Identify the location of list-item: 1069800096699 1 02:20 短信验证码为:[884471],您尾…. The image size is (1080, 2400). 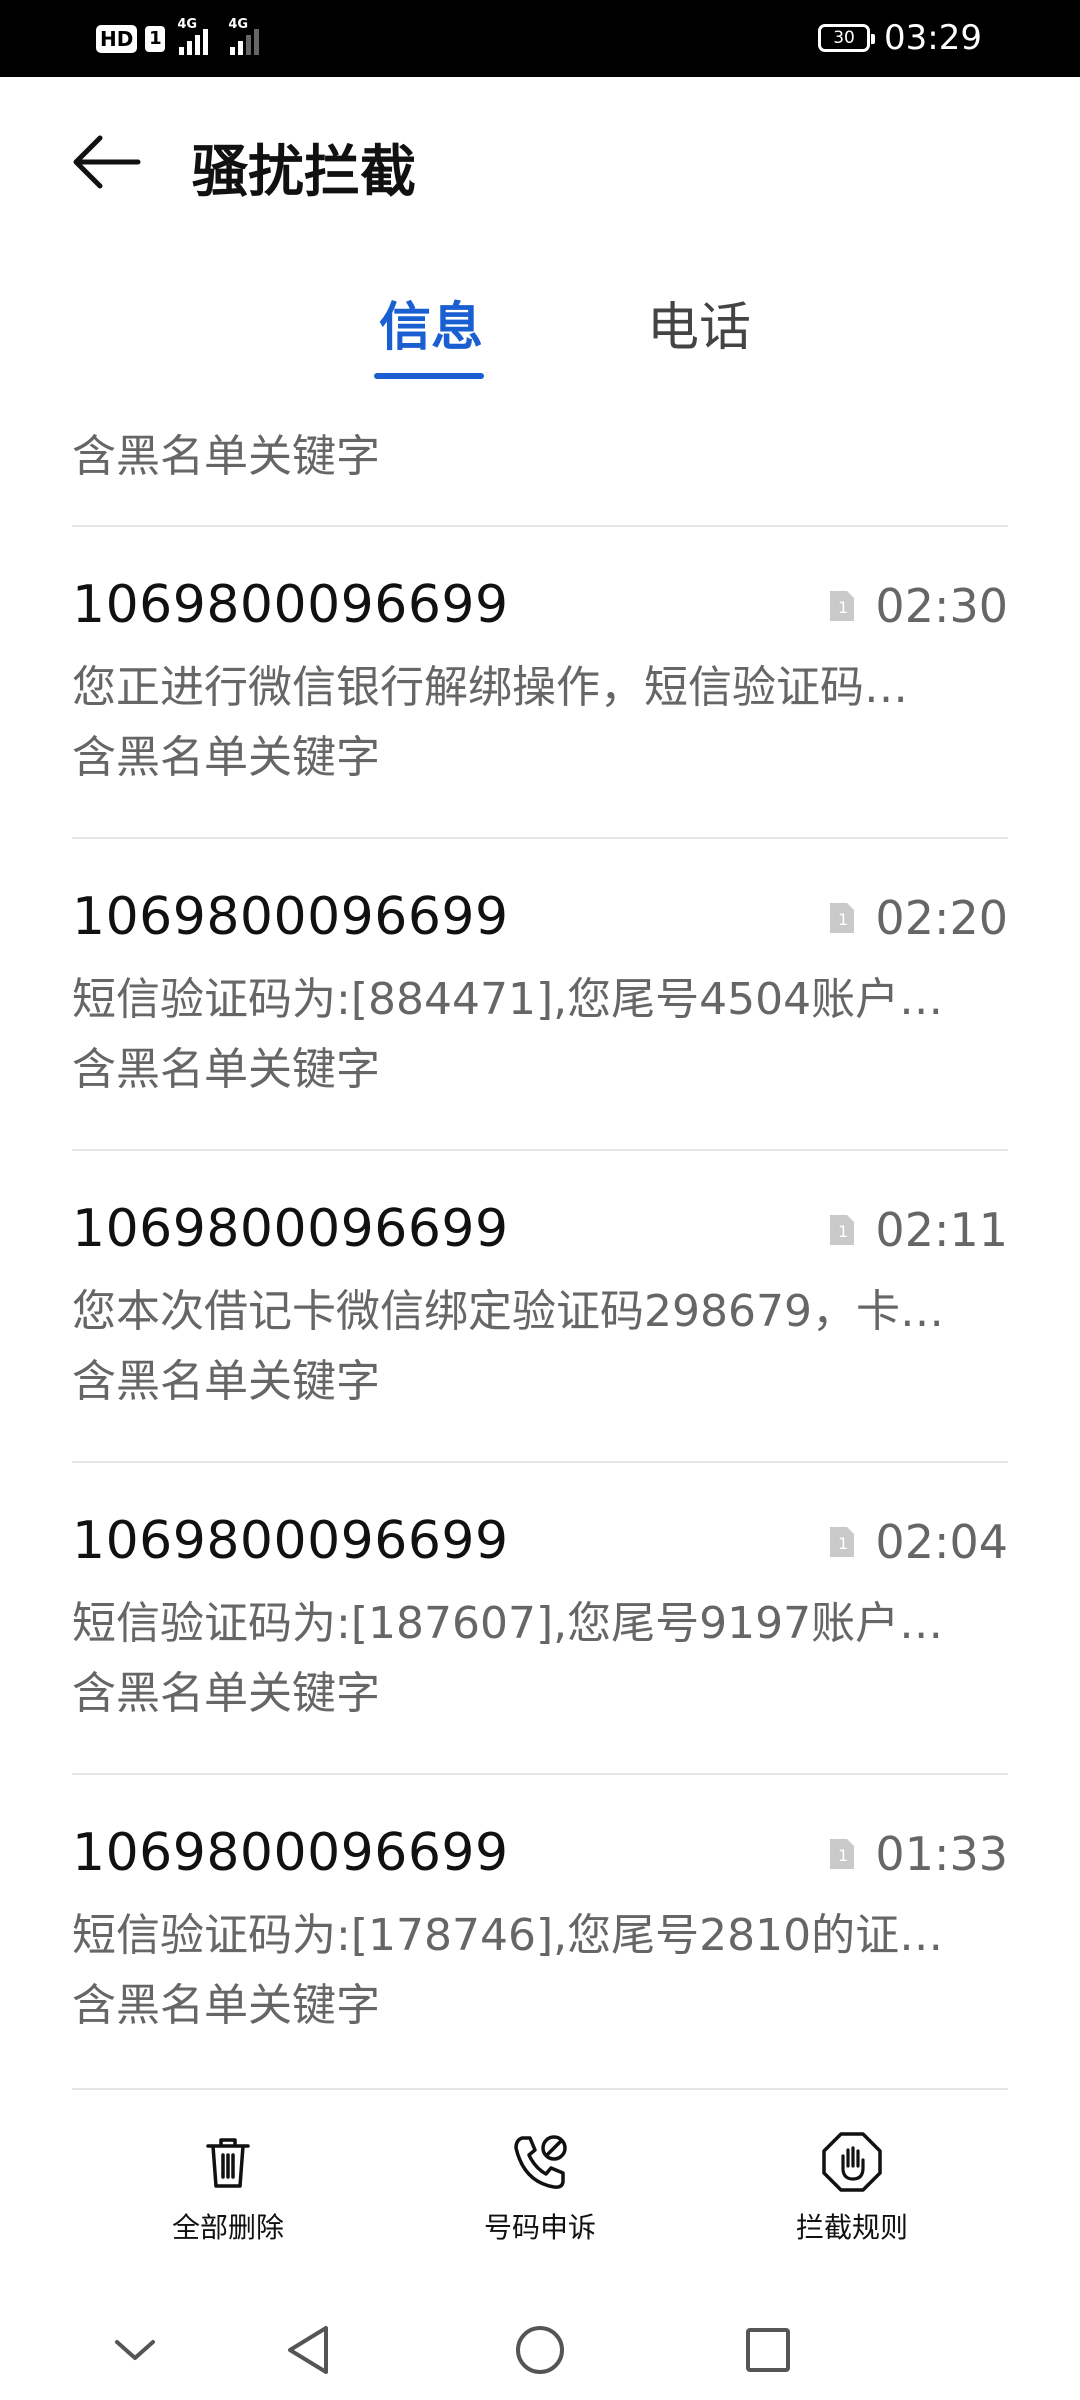
(540, 993).